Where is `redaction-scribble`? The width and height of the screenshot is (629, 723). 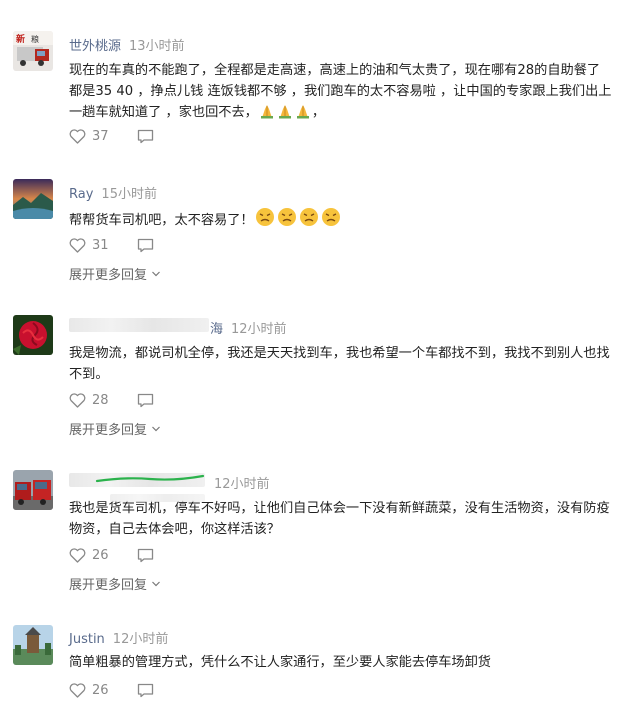
redaction-scribble is located at coordinates (150, 478).